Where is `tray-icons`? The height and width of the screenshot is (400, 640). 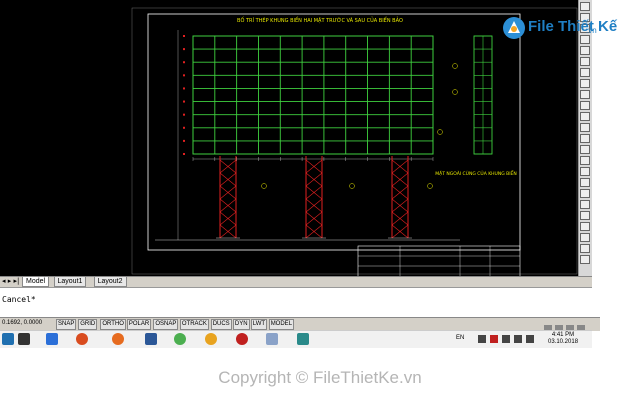 tray-icons is located at coordinates (571, 325).